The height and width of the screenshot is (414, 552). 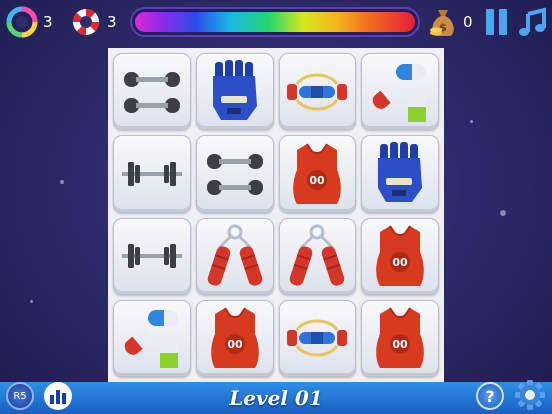 I want to click on gear-icon, so click(x=530, y=395).